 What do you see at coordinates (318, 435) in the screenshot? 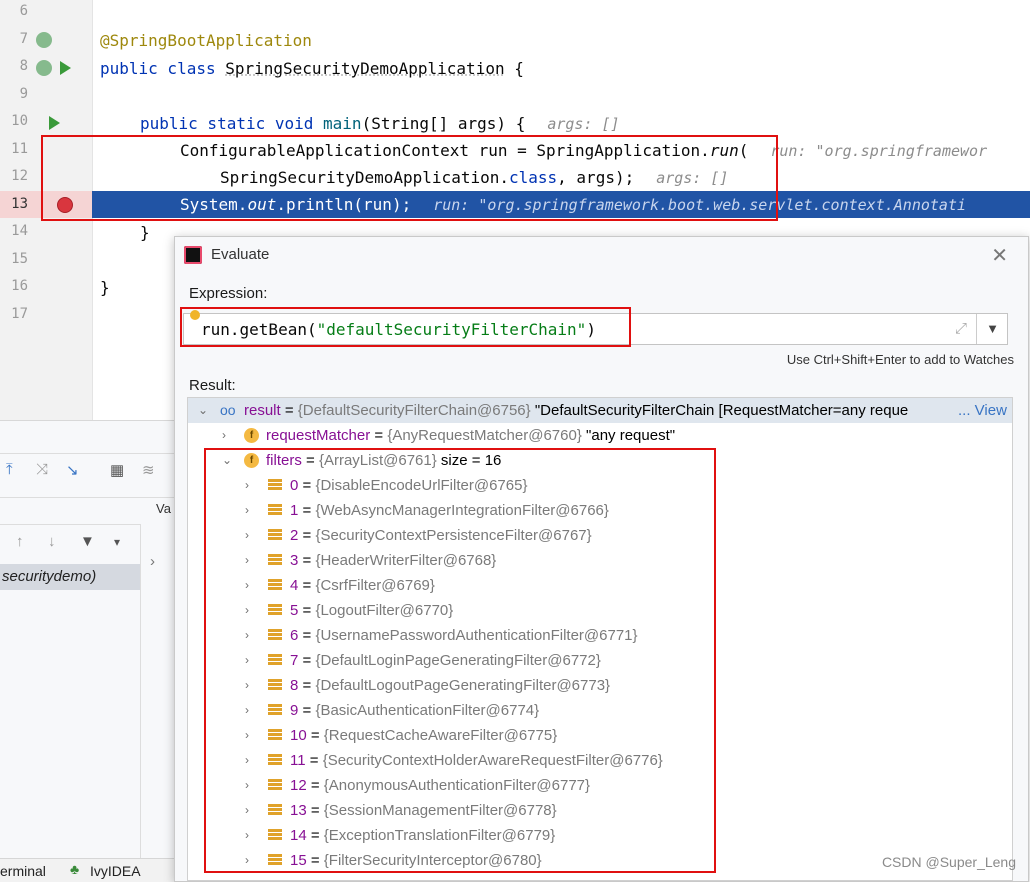
I see `variable-name: requestMatcher` at bounding box center [318, 435].